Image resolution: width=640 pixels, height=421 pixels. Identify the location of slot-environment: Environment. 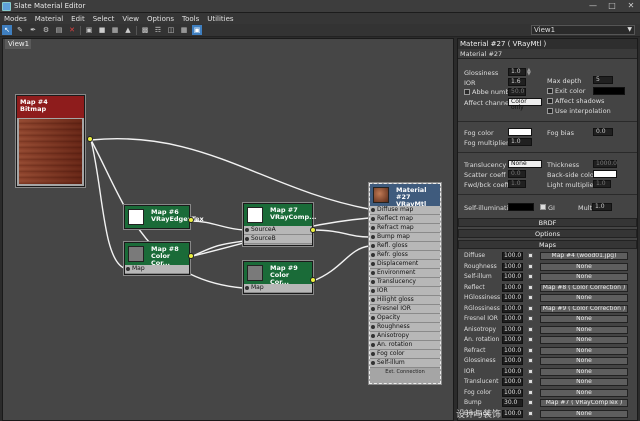
(405, 273).